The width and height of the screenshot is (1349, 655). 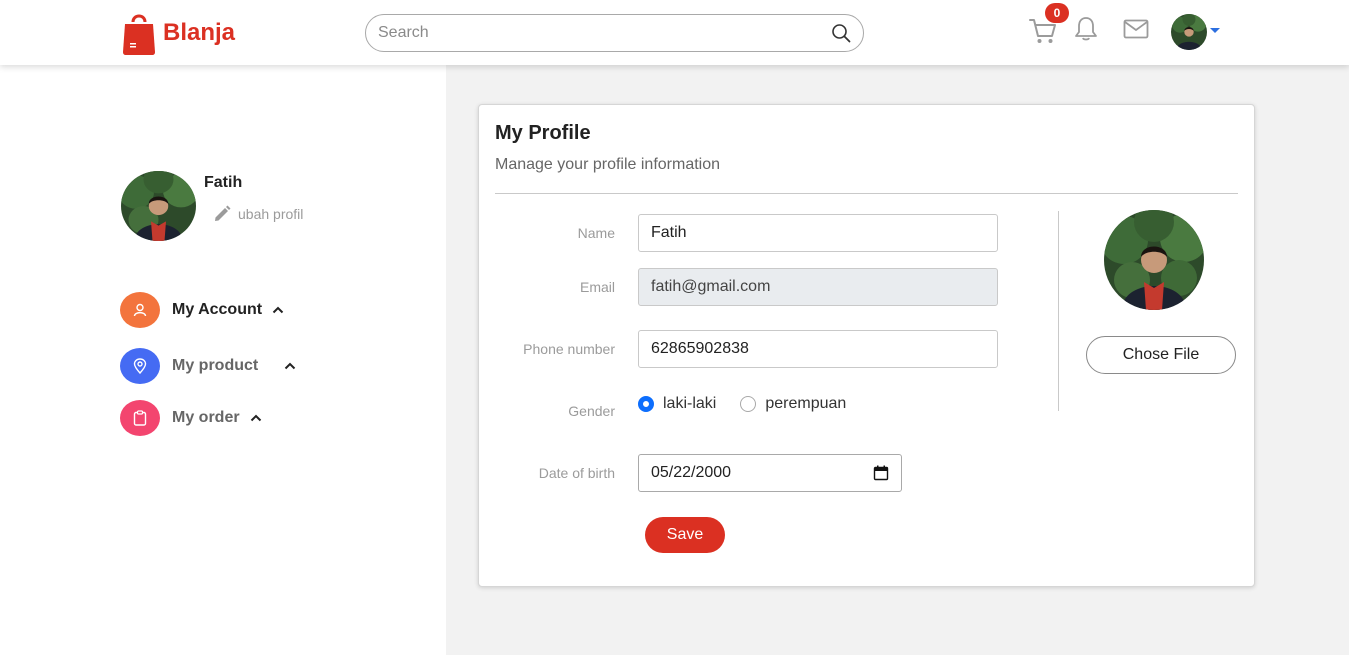 What do you see at coordinates (818, 233) in the screenshot?
I see `name-field` at bounding box center [818, 233].